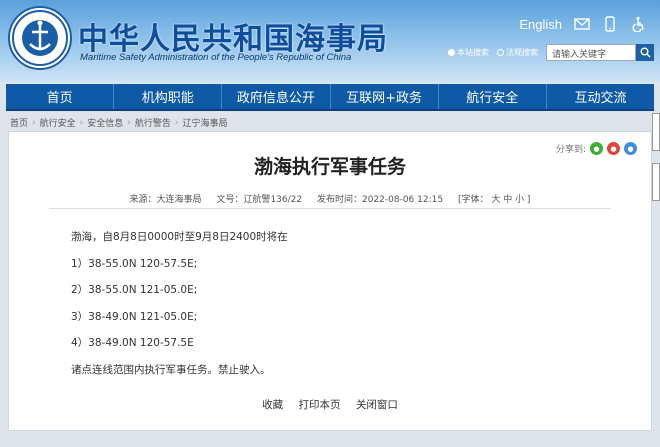  What do you see at coordinates (134, 263) in the screenshot?
I see `body-line: 1）38-55.0N 120-57.5E;` at bounding box center [134, 263].